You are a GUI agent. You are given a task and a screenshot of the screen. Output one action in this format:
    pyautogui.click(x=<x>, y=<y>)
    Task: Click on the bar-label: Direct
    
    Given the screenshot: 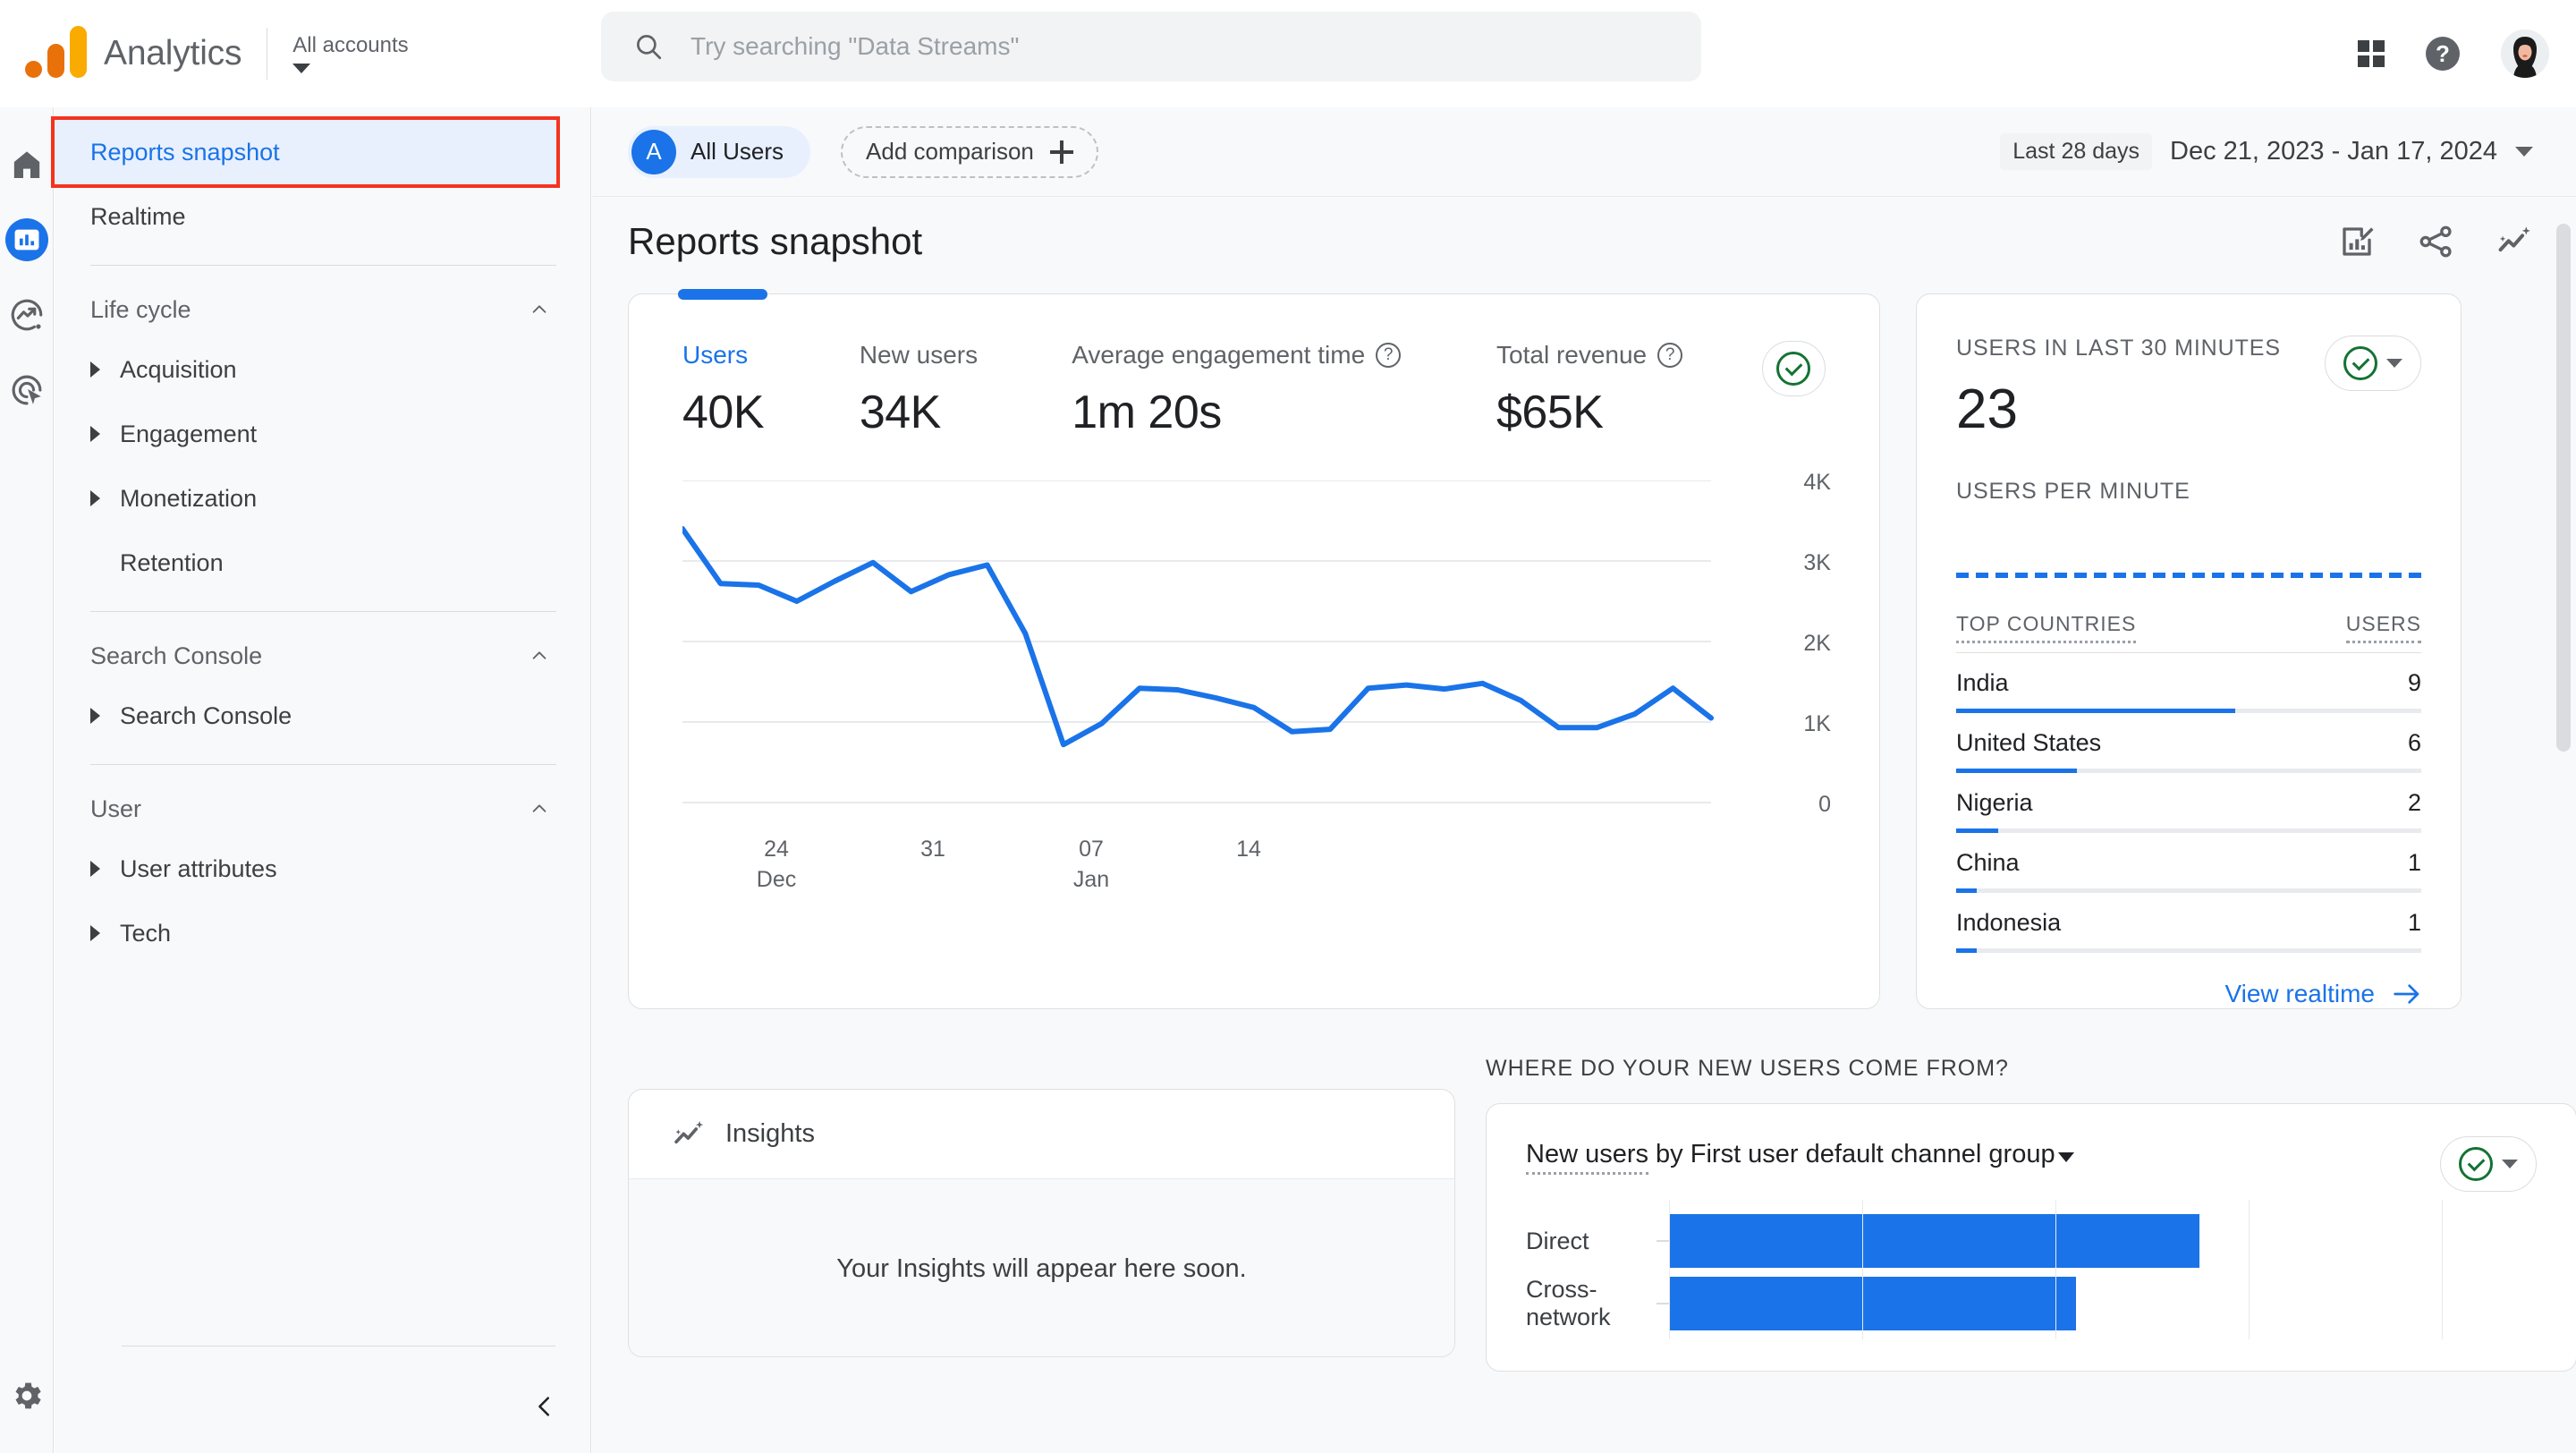 What is the action you would take?
    pyautogui.click(x=1557, y=1240)
    